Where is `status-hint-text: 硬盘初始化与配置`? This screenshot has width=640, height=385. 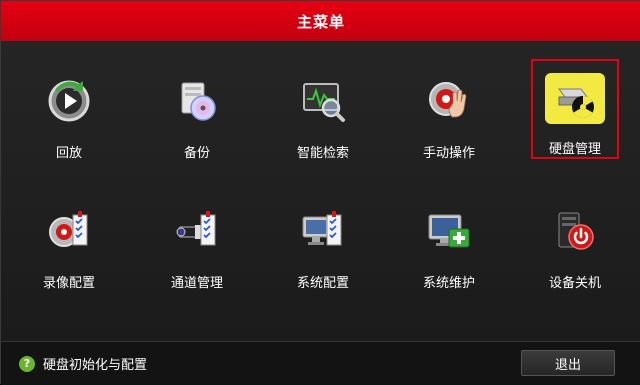
status-hint-text: 硬盘初始化与配置 is located at coordinates (95, 365).